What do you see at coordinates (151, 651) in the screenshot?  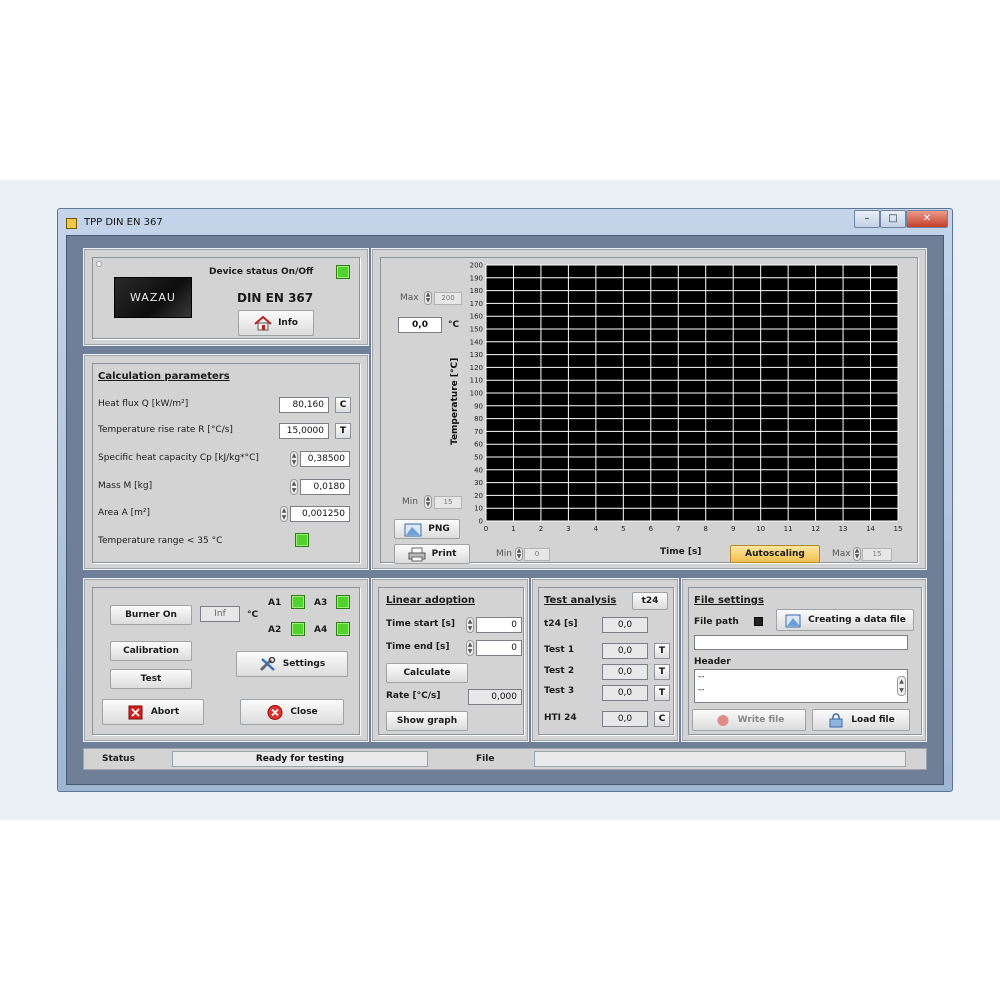 I see `calibration-button: Calibration` at bounding box center [151, 651].